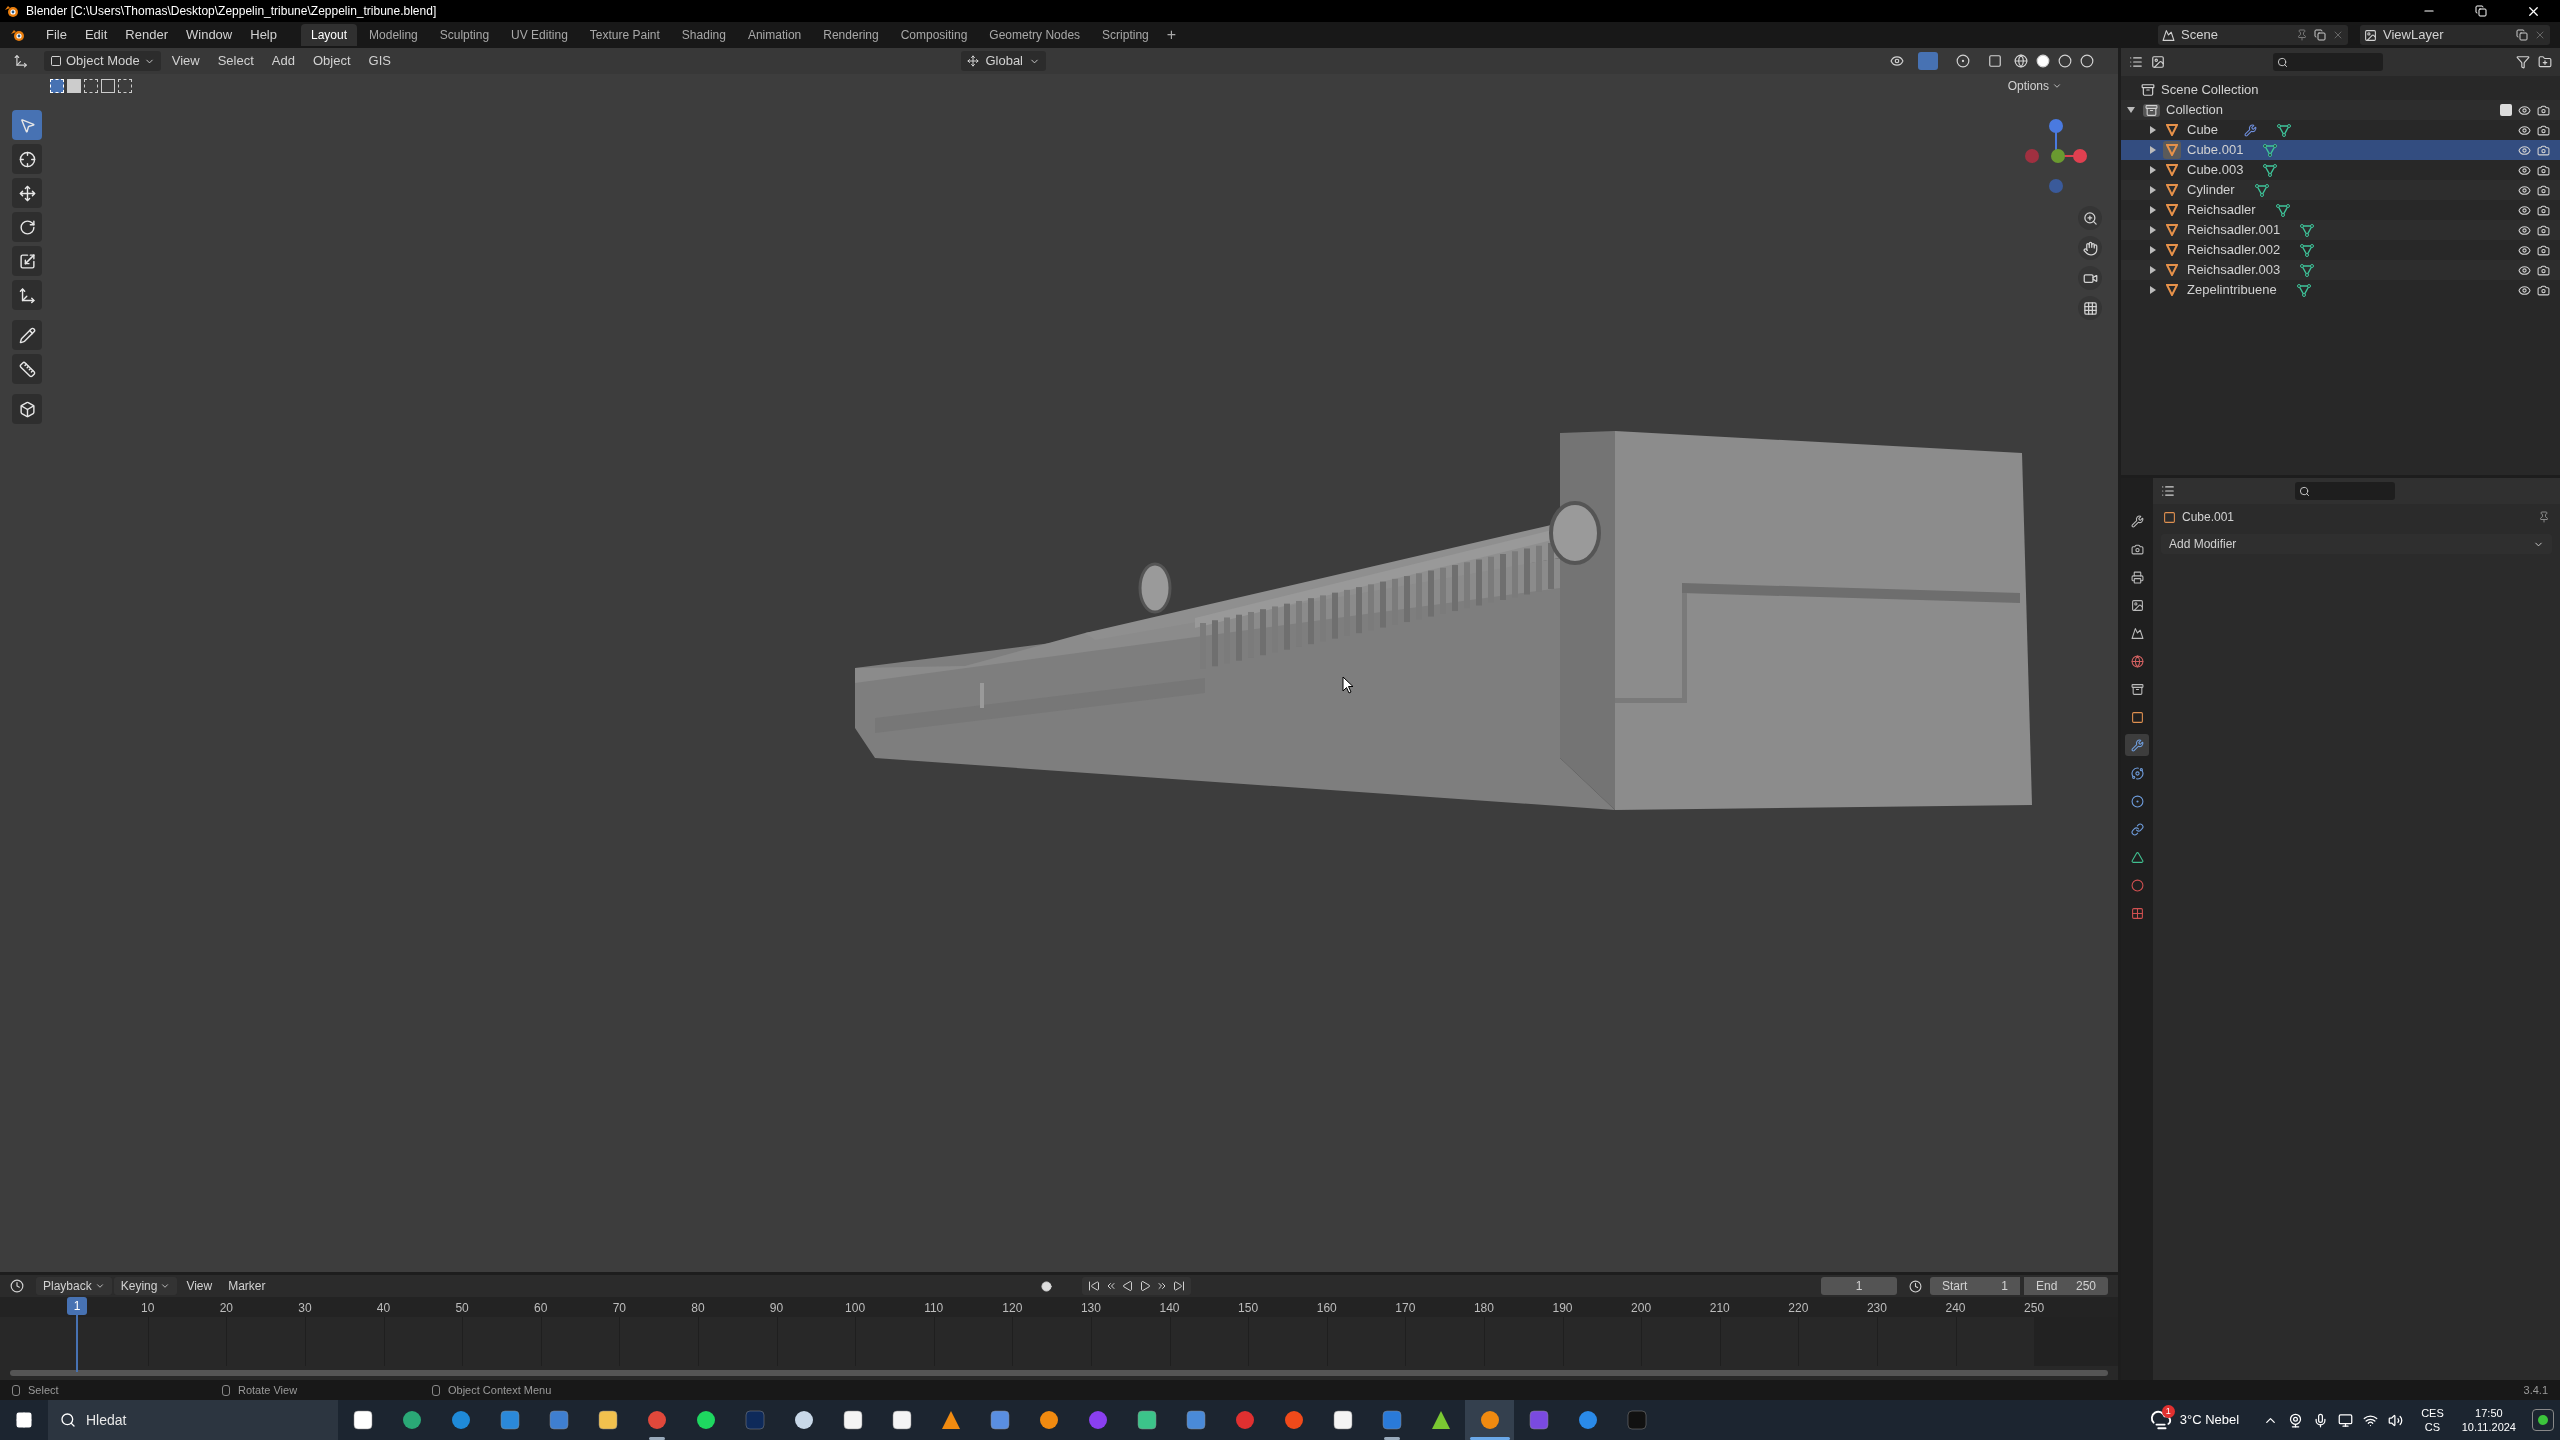  What do you see at coordinates (1059, 1307) in the screenshot?
I see `frame-ruler` at bounding box center [1059, 1307].